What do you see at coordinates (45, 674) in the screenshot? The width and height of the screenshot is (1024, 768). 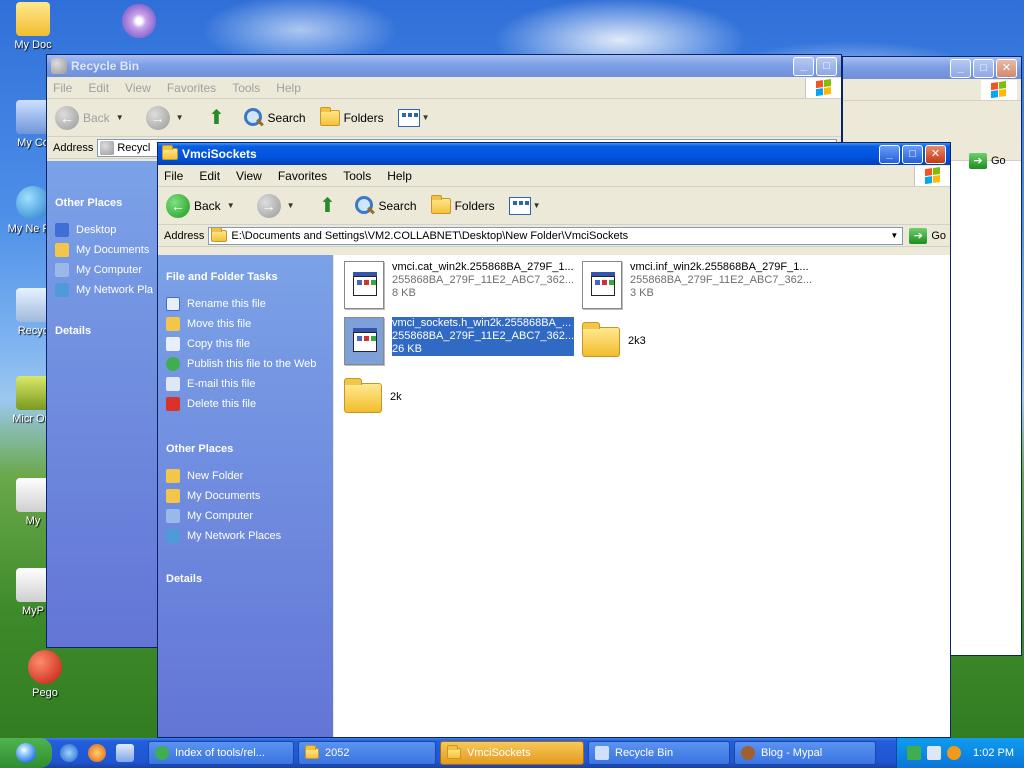 I see `desktop-icon-pego: Pego` at bounding box center [45, 674].